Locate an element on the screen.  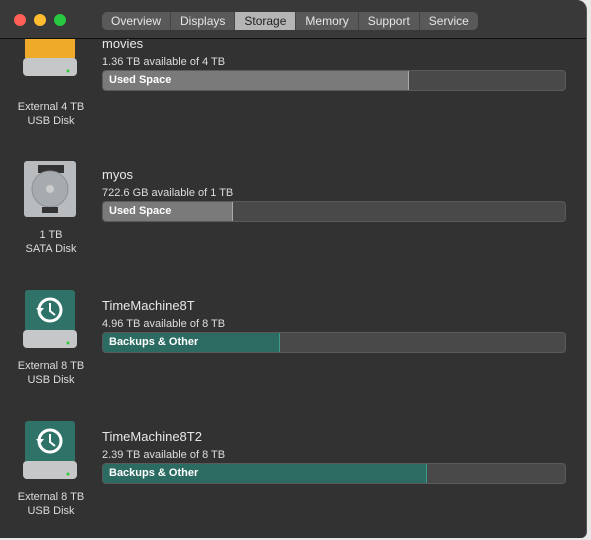
disk-available: 1.36 TB available of 4 TB is located at coordinates (164, 62).